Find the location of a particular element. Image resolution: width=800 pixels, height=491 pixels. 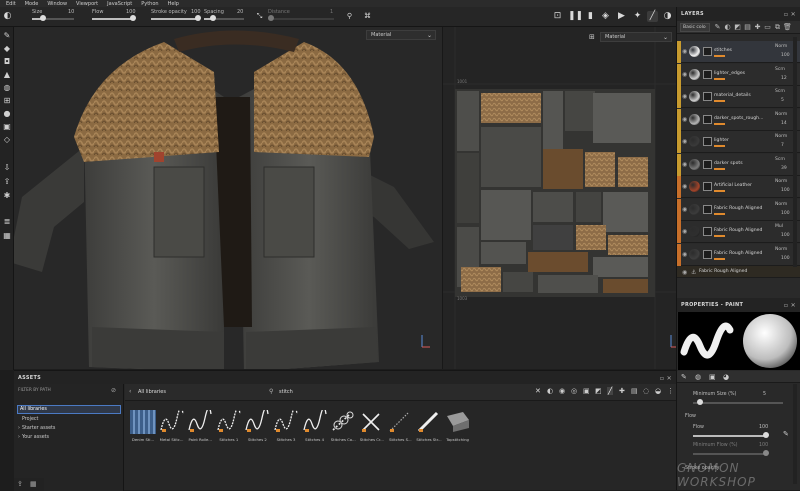

layer-row: ◉ Artificial Leather Norm 100 is located at coordinates (738, 187).